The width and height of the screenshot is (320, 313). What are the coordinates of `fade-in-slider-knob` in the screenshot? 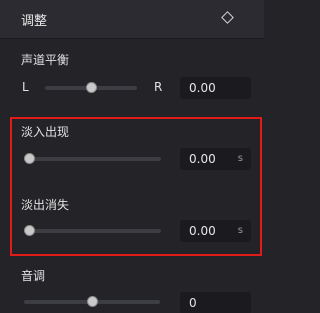 It's located at (29, 158).